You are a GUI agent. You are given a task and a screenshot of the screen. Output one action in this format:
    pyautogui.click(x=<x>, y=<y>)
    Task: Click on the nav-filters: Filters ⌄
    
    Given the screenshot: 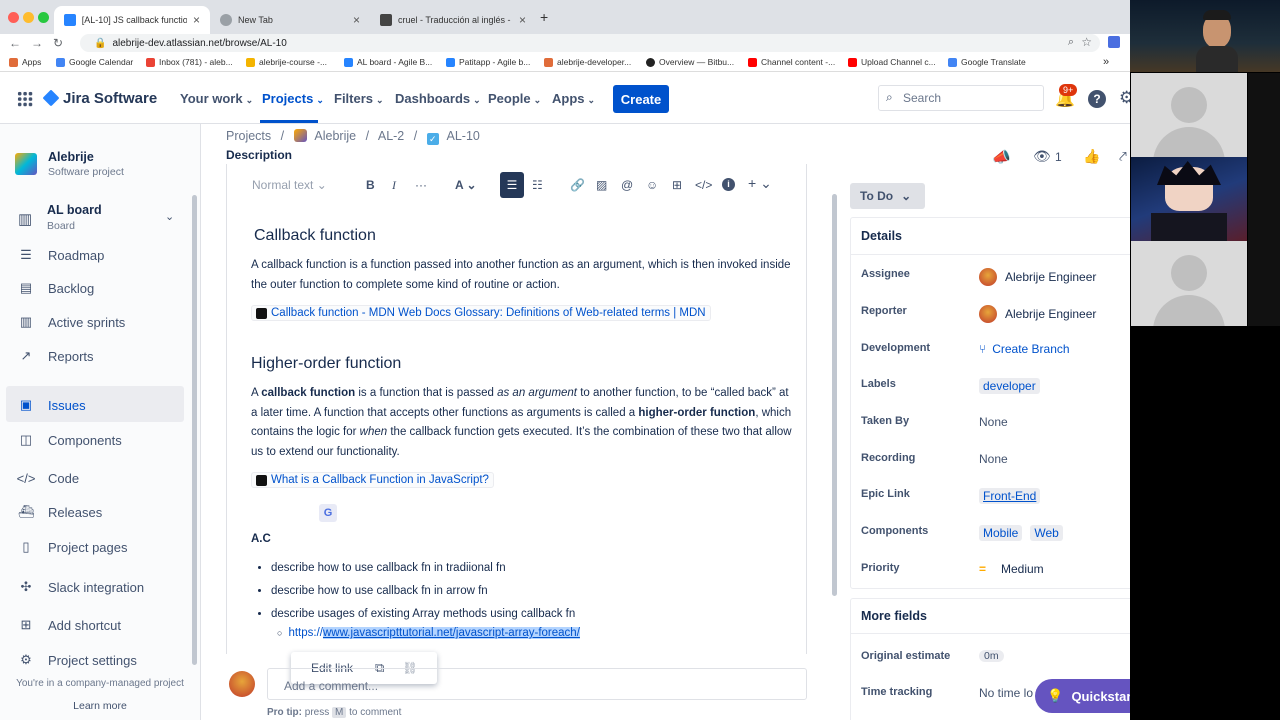 What is the action you would take?
    pyautogui.click(x=359, y=98)
    